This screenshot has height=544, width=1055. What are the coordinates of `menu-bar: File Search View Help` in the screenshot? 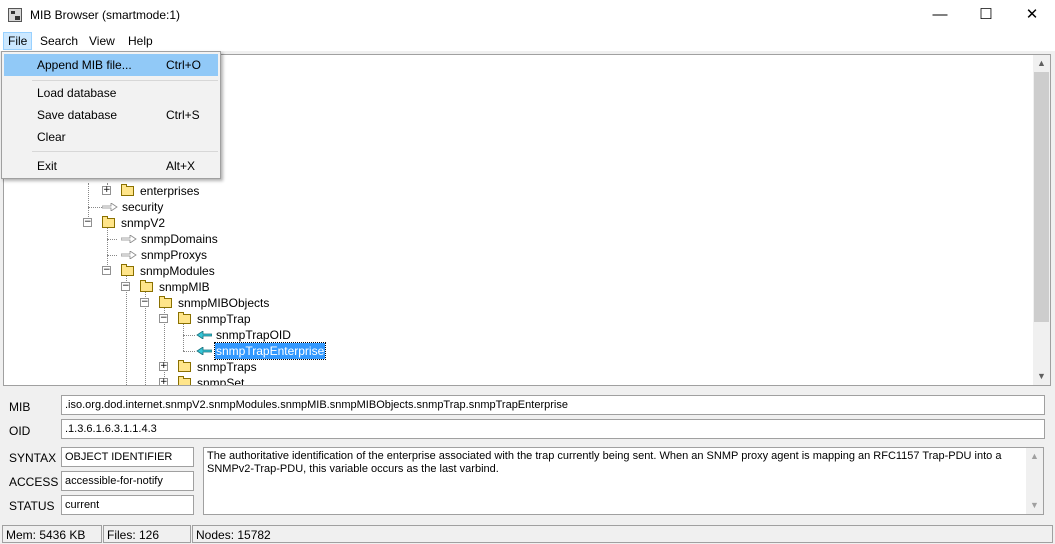 It's located at (527, 41).